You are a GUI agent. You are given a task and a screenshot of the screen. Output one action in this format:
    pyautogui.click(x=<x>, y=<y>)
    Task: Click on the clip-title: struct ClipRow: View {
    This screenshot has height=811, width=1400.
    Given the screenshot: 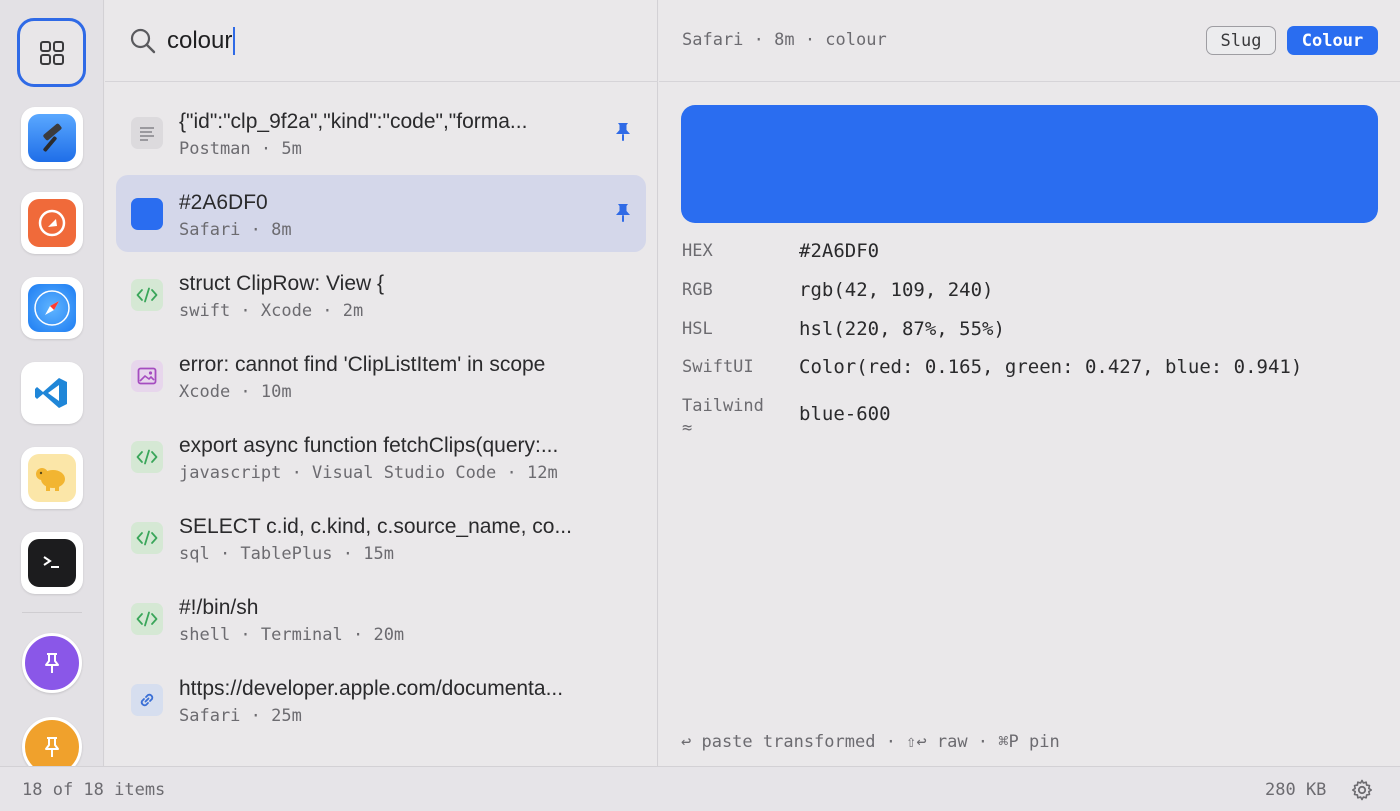 What is the action you would take?
    pyautogui.click(x=282, y=283)
    